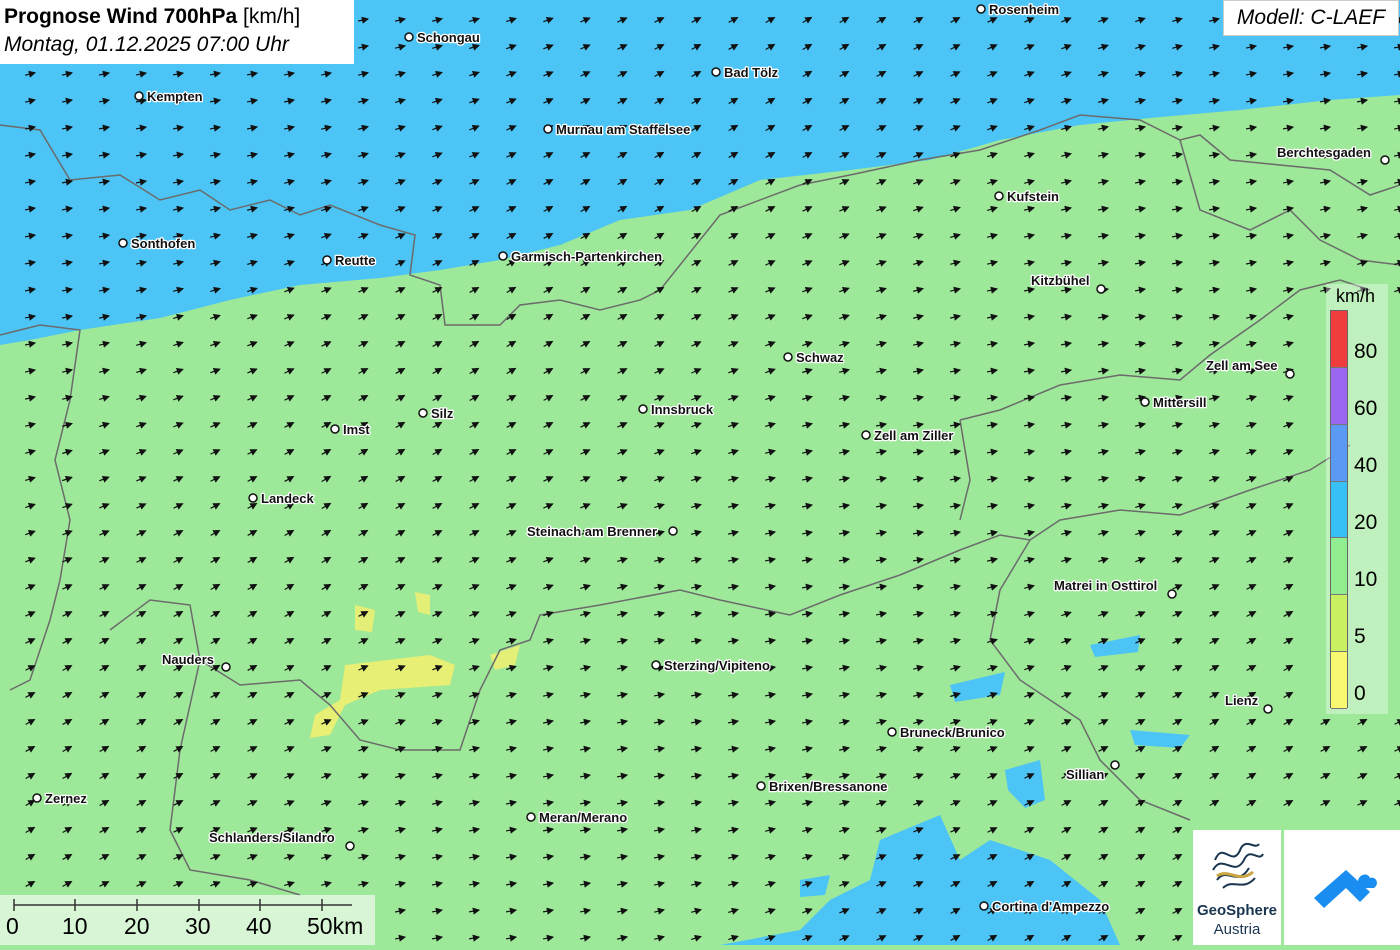  I want to click on scale-label-30: 30, so click(198, 926).